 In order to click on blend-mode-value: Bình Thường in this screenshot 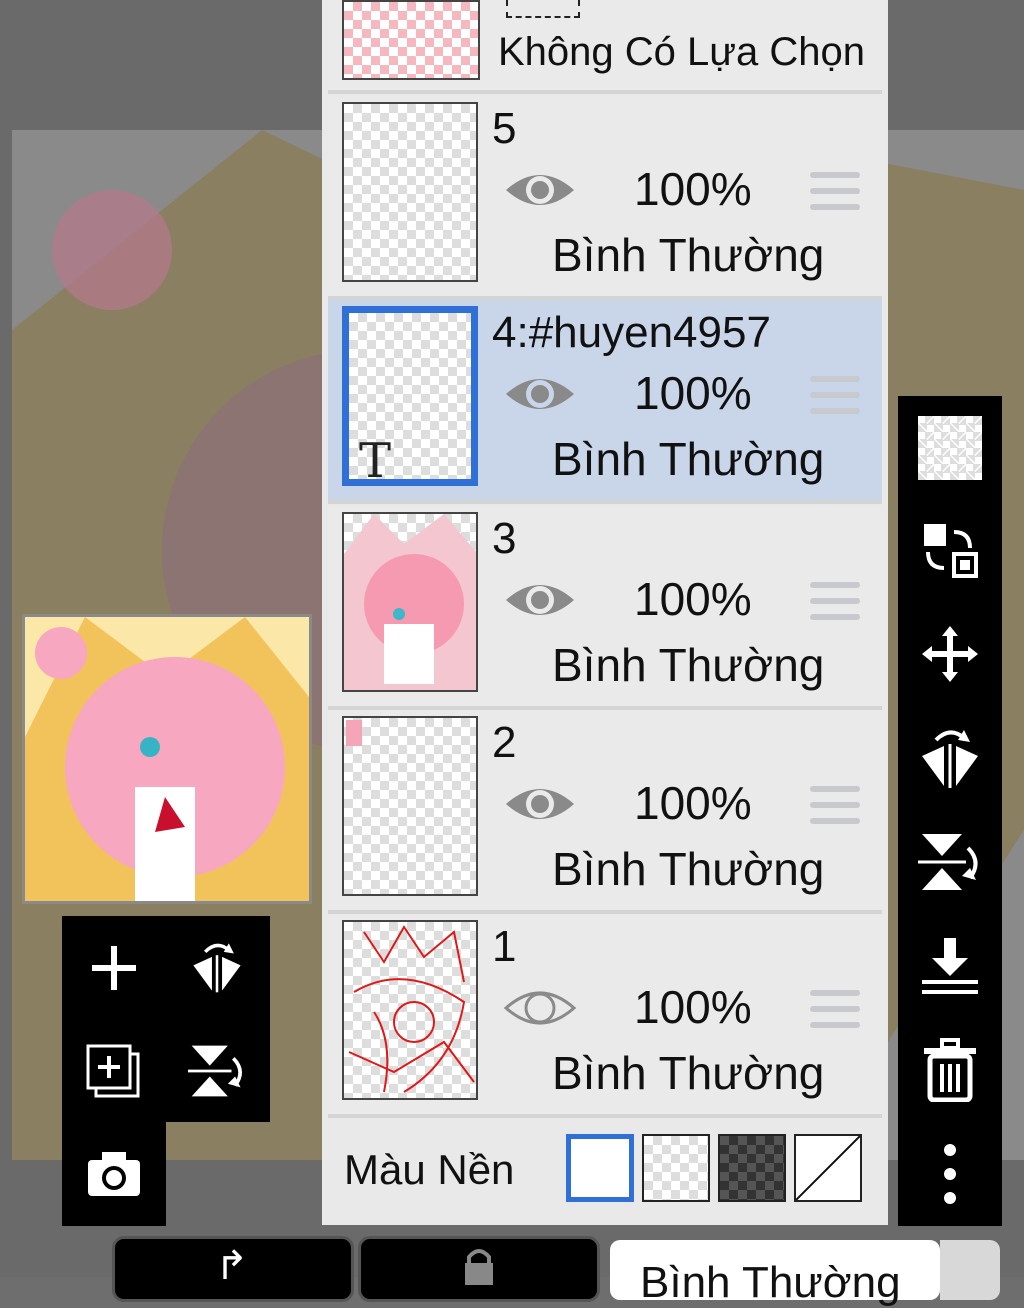, I will do `click(770, 1282)`.